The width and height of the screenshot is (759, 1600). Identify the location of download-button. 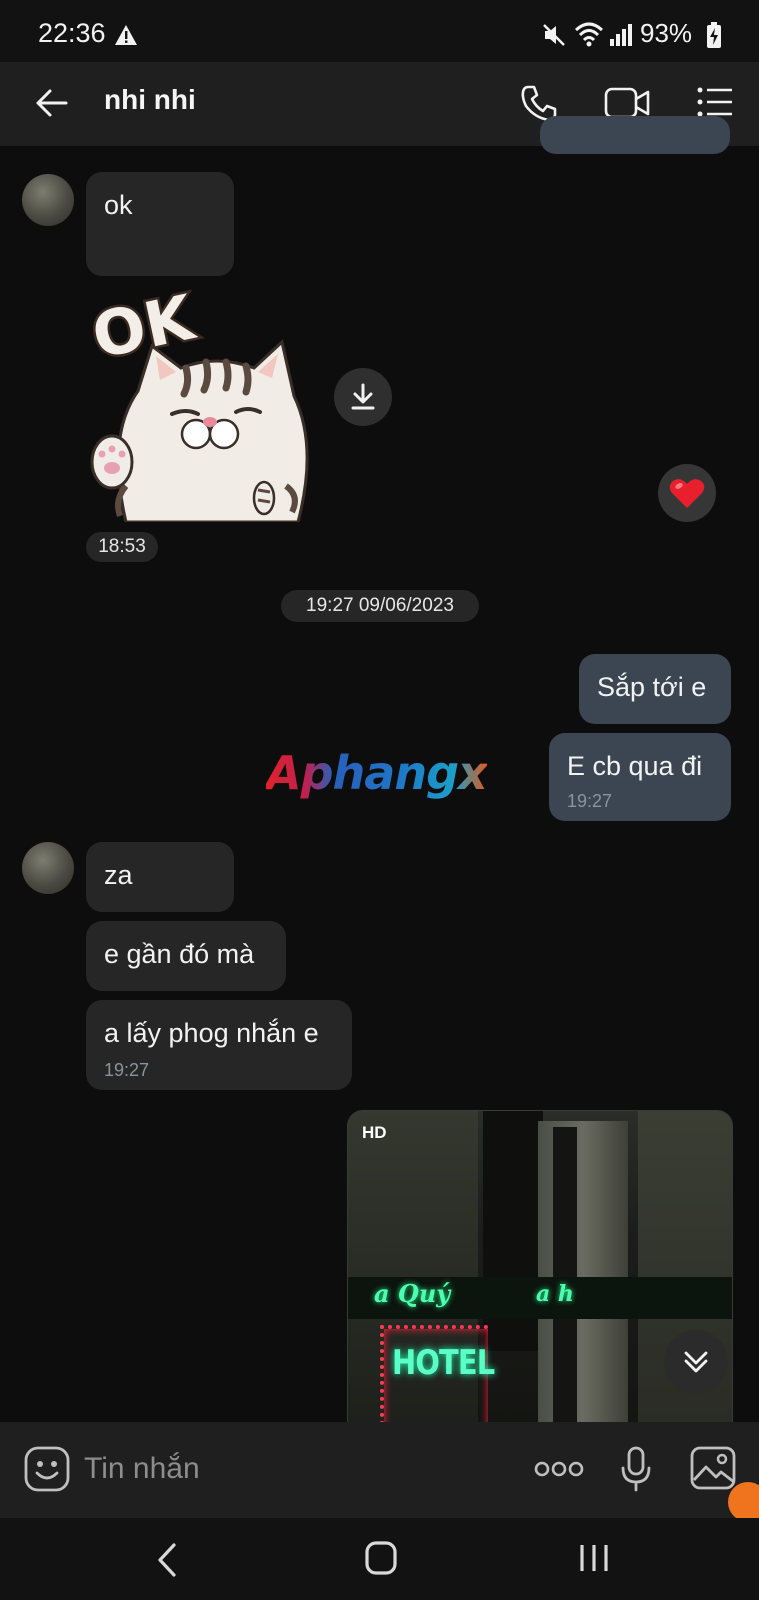
(363, 397).